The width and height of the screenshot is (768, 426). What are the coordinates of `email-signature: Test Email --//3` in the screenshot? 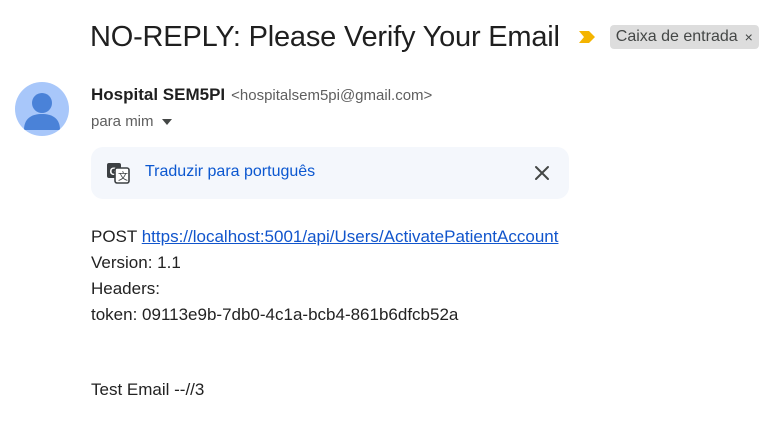 It's located at (148, 389).